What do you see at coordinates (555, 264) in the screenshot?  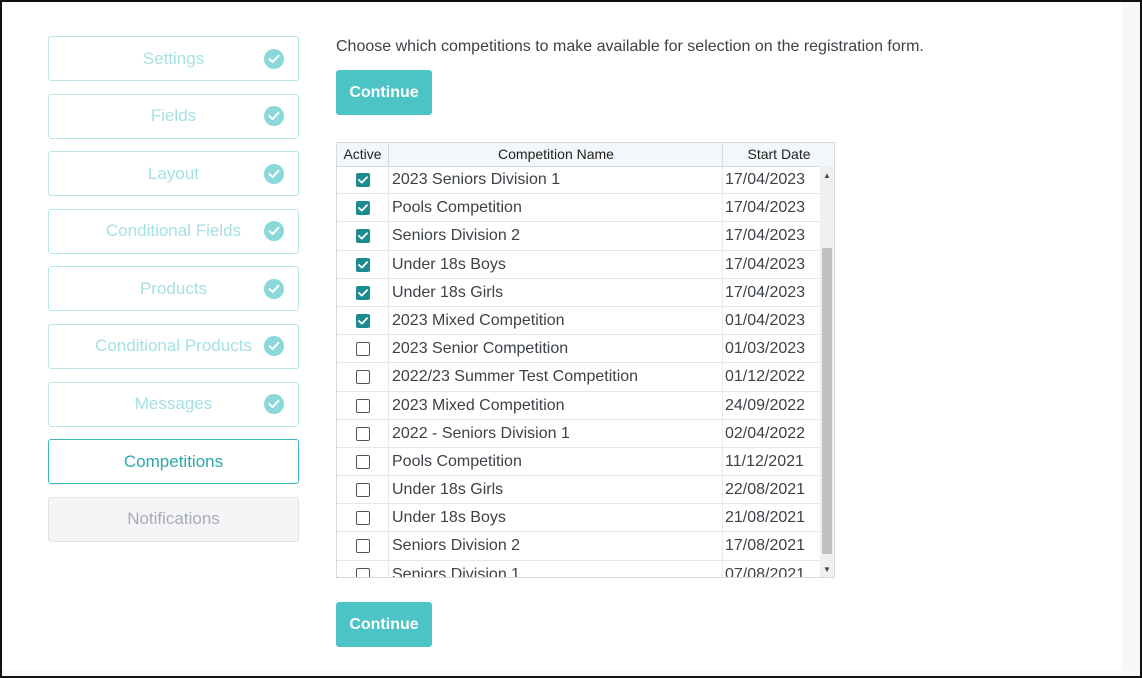 I see `competition-name-cell: Under 18s Boys` at bounding box center [555, 264].